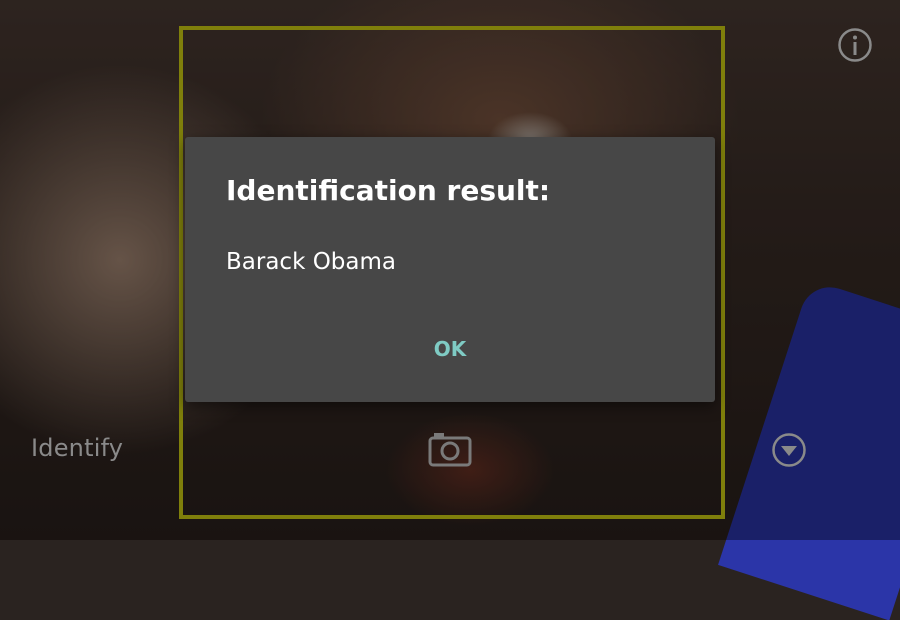 The image size is (900, 620). I want to click on info-icon, so click(855, 45).